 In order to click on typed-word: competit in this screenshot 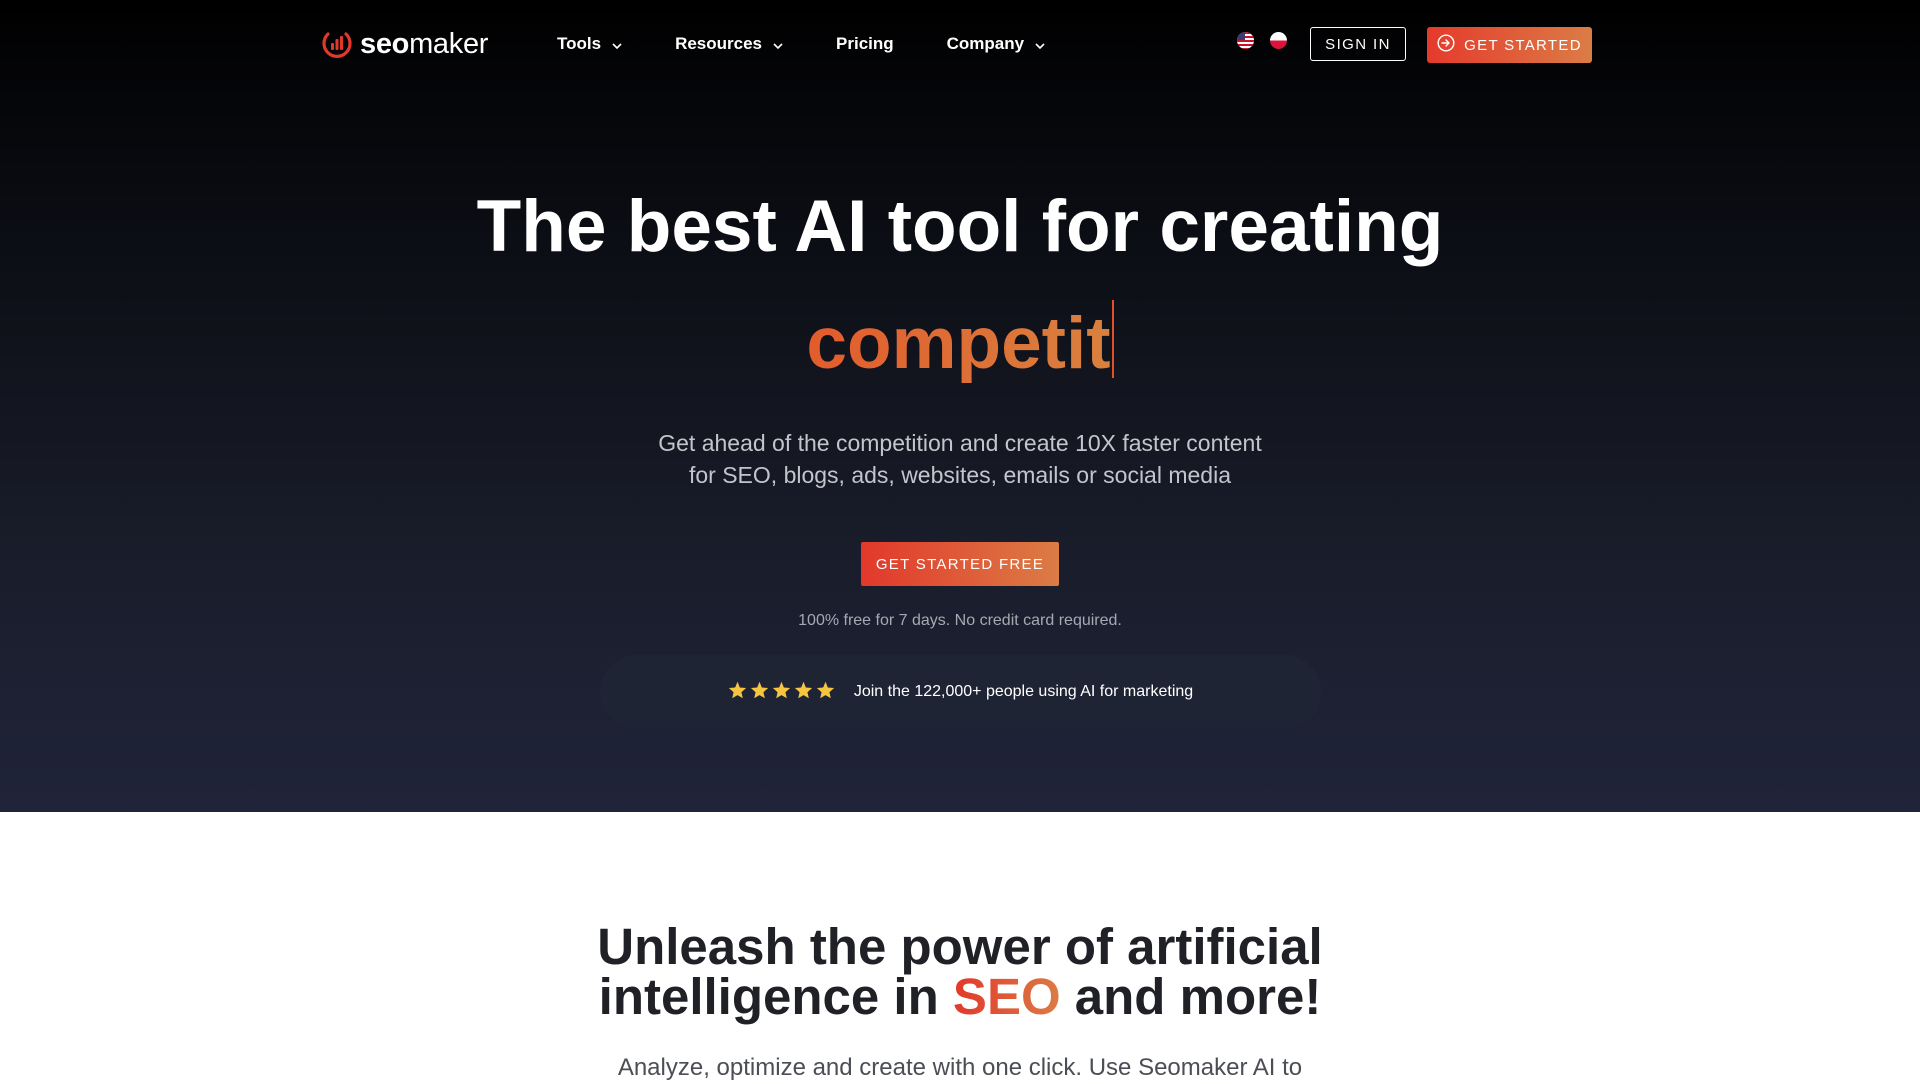, I will do `click(958, 343)`.